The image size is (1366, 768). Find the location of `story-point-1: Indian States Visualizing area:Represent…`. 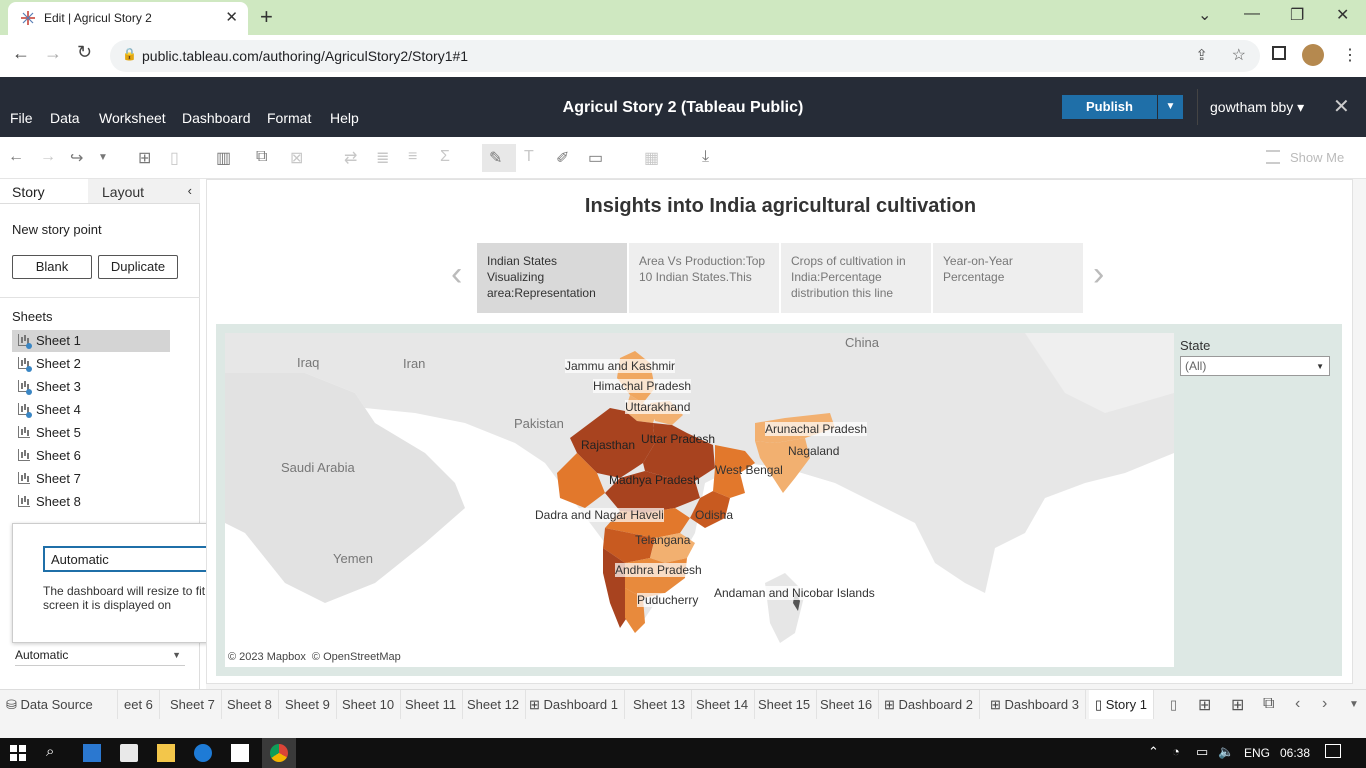

story-point-1: Indian States Visualizing area:Represent… is located at coordinates (552, 278).